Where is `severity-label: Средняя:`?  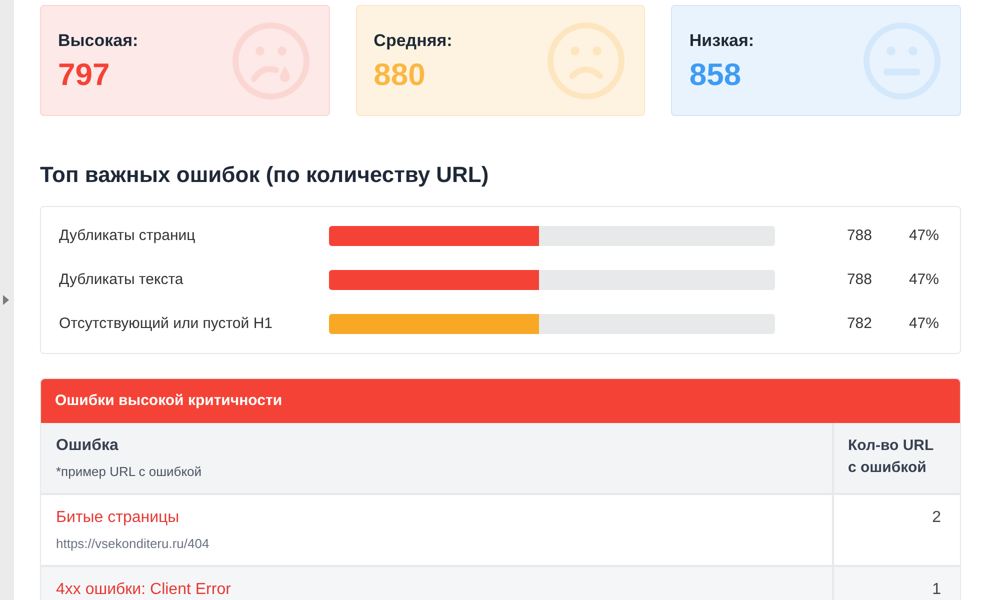
severity-label: Средняя: is located at coordinates (413, 41).